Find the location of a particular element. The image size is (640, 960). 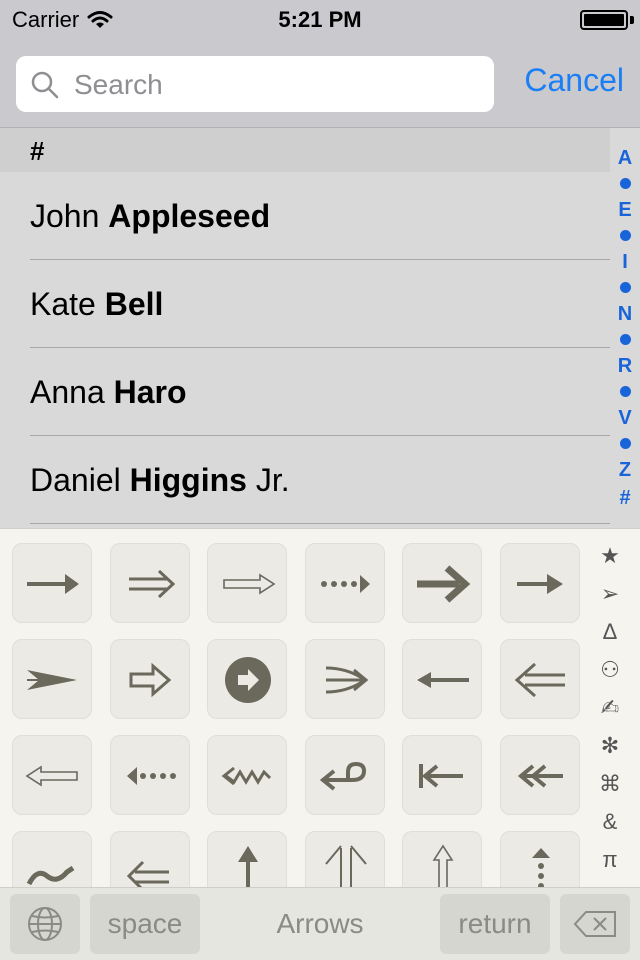

arrow-right-key is located at coordinates (52, 583).